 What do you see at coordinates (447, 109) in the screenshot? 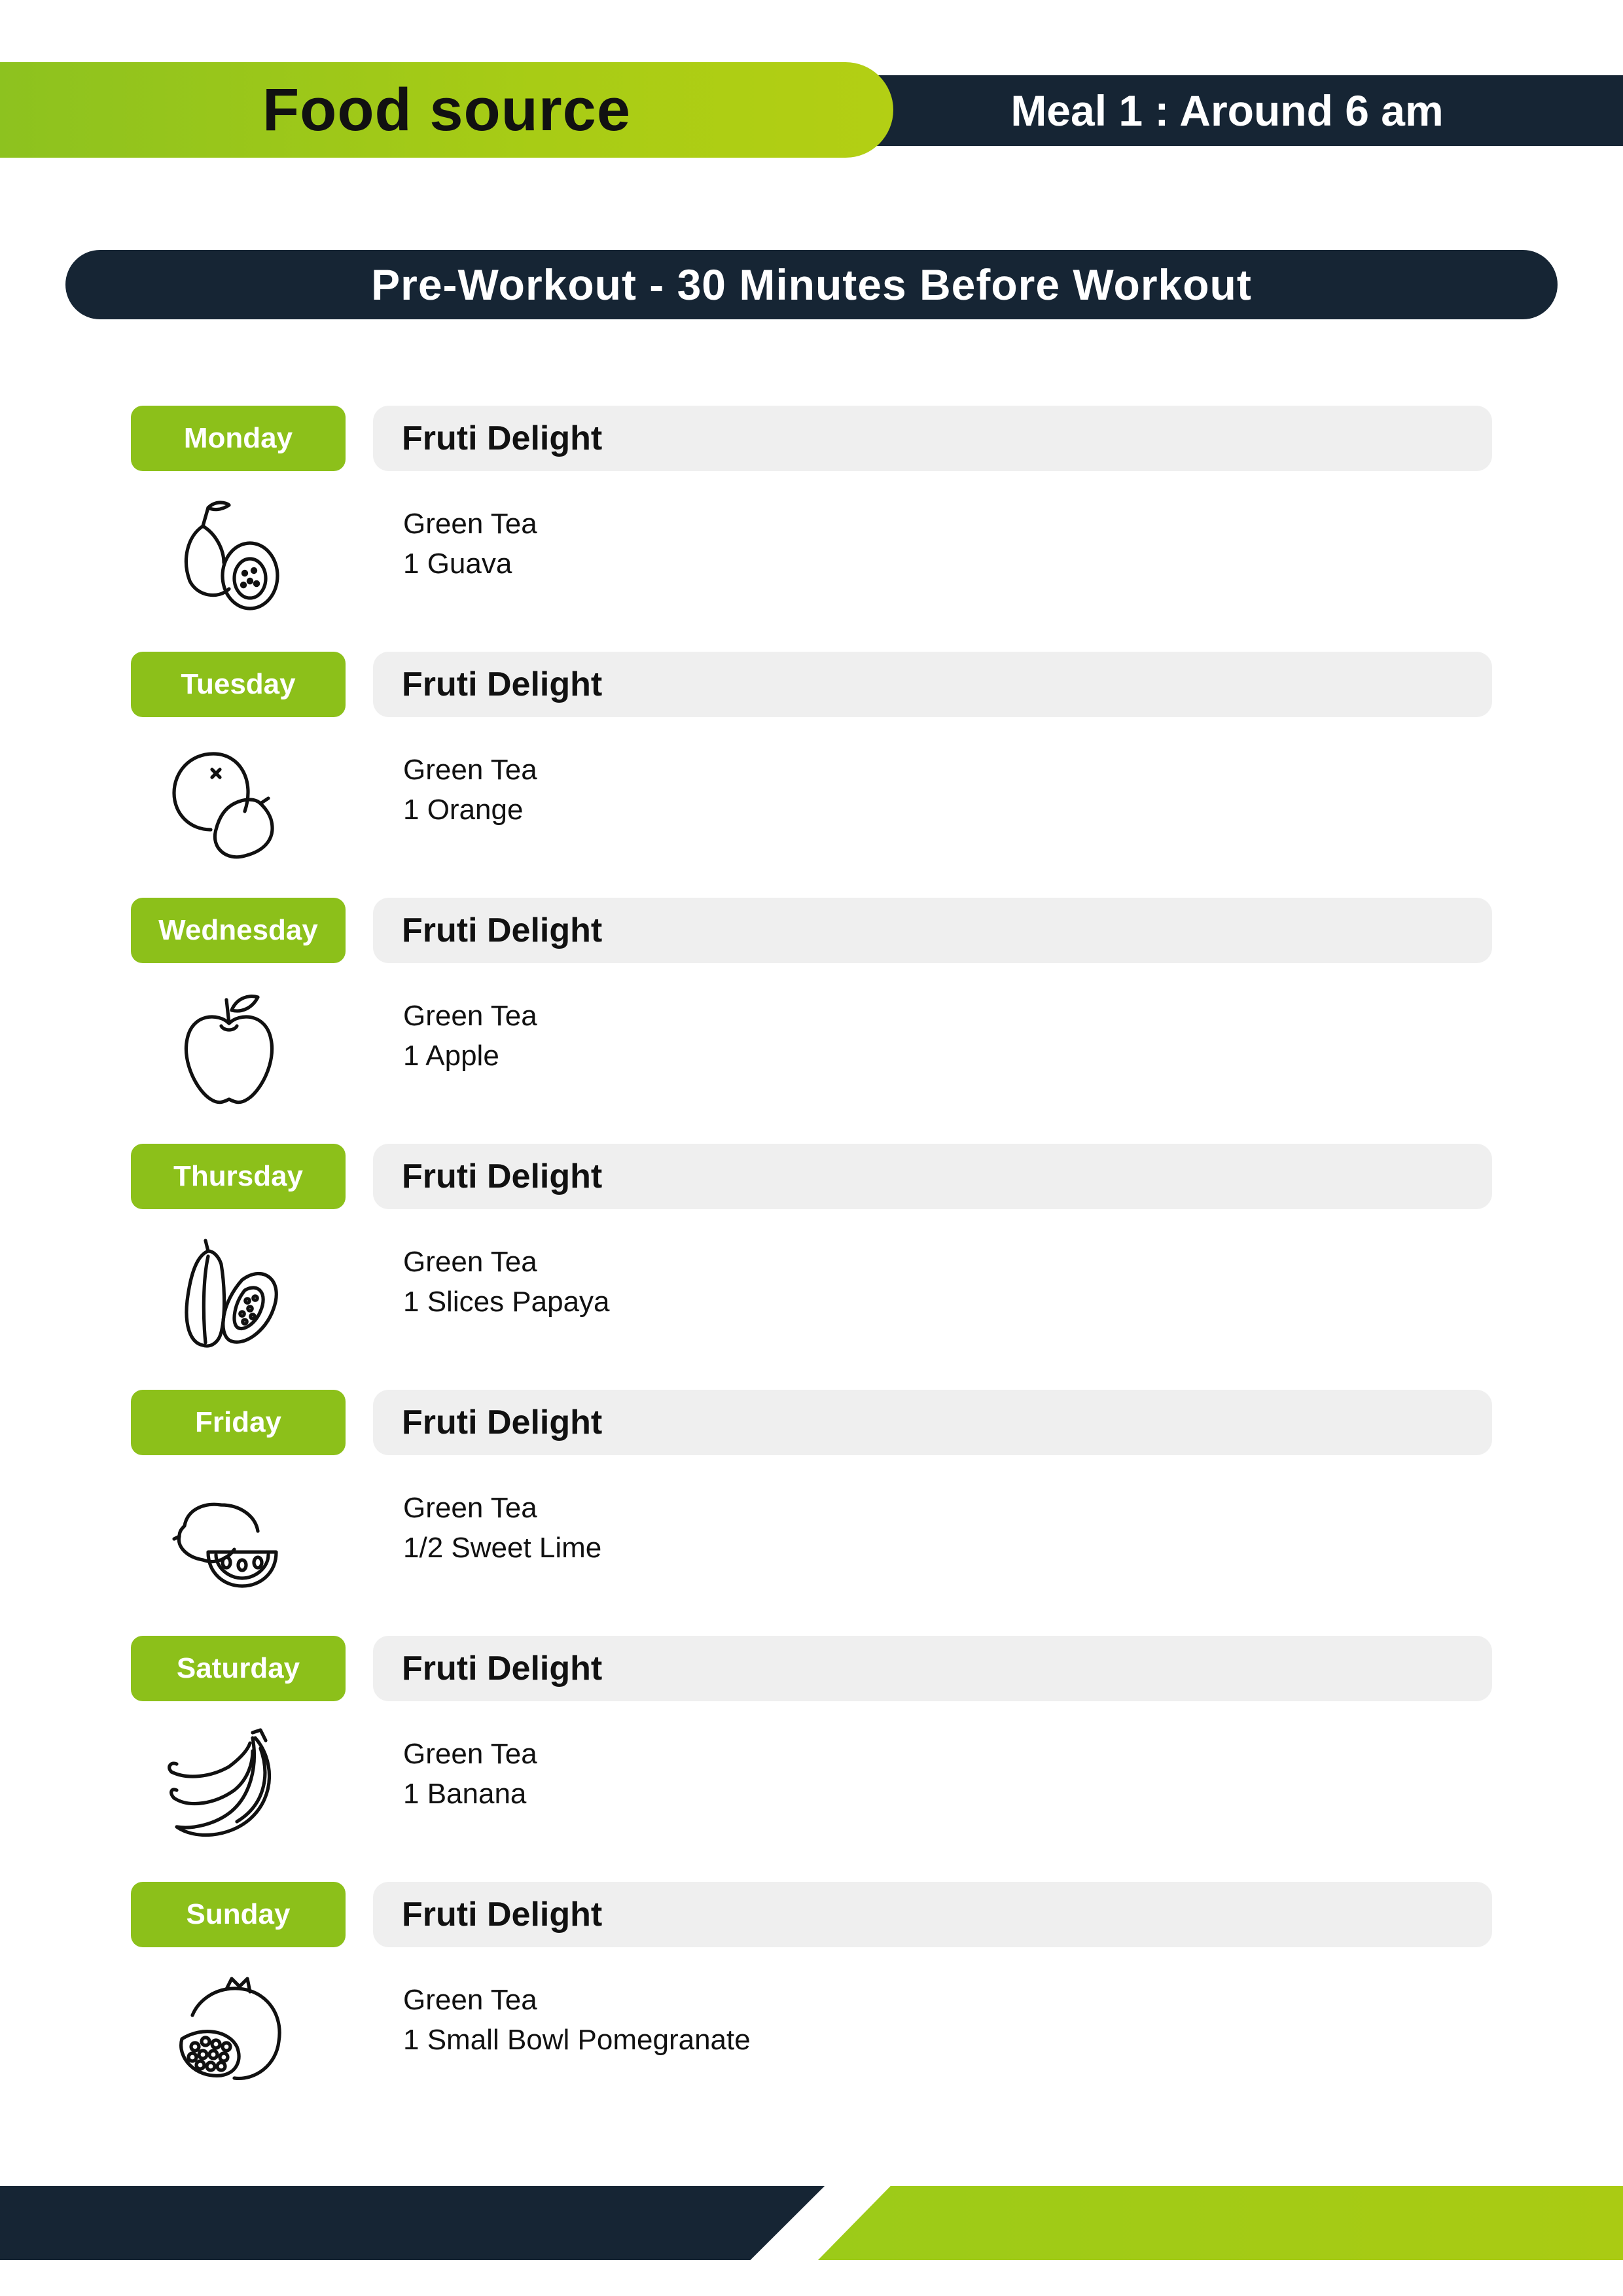
I see `page-title: Food source` at bounding box center [447, 109].